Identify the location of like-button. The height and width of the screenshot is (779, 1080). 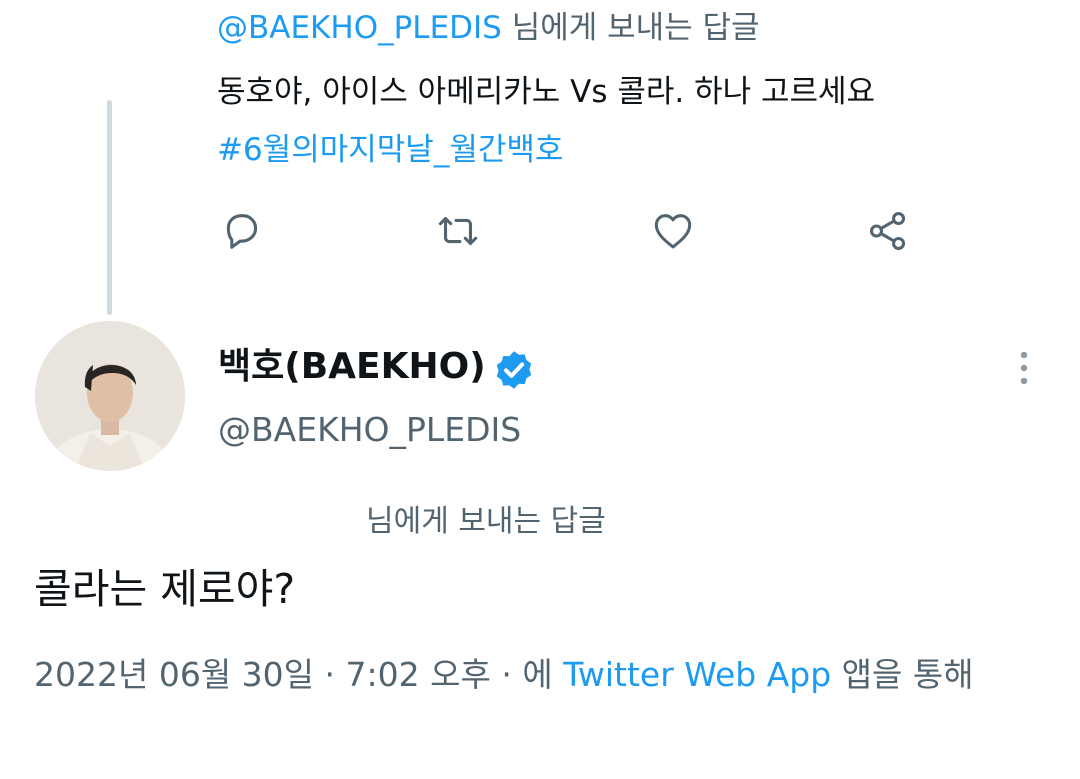
(673, 231).